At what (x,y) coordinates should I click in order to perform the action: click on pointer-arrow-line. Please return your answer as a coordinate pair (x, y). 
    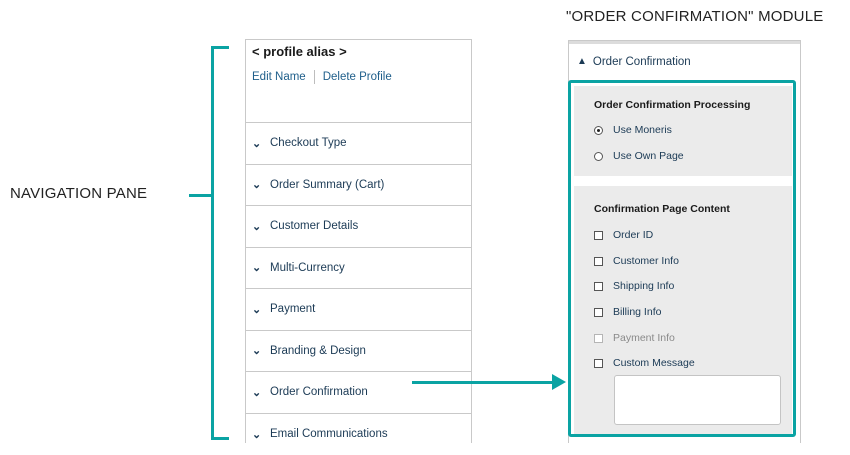
    Looking at the image, I should click on (484, 382).